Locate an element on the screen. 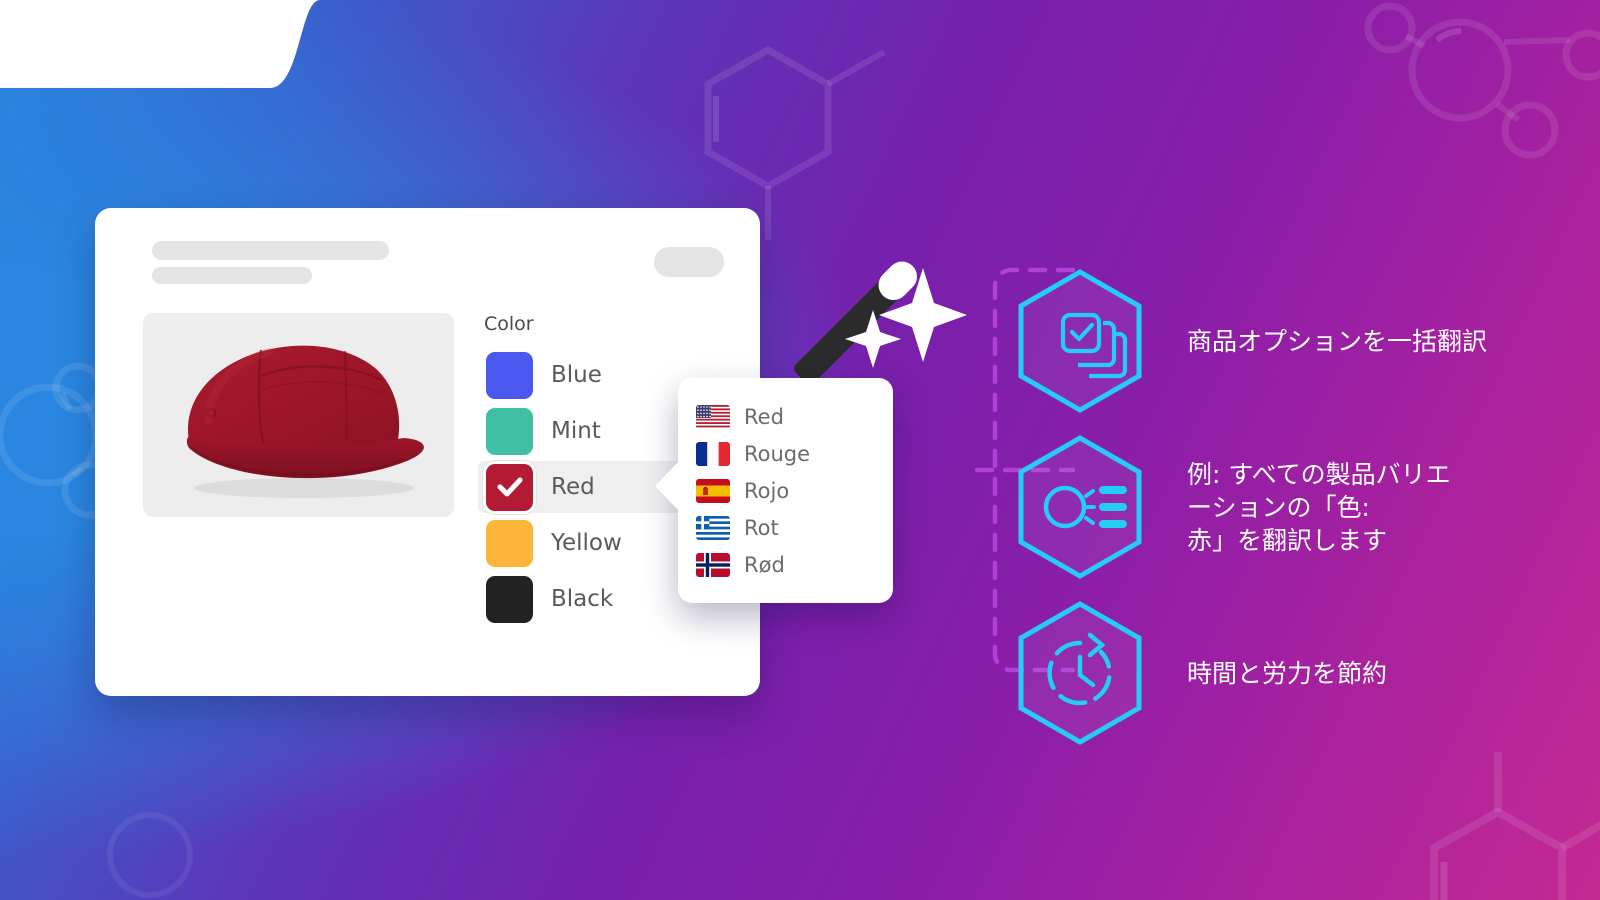  stacked-checkbox-cards-icon is located at coordinates (1080, 341).